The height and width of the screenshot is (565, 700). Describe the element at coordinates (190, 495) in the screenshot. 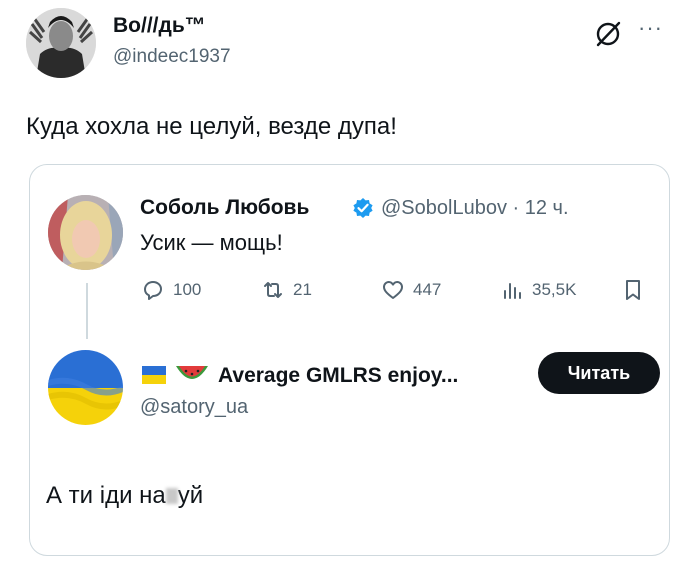

I see `quoted-second-text-end: уй` at that location.